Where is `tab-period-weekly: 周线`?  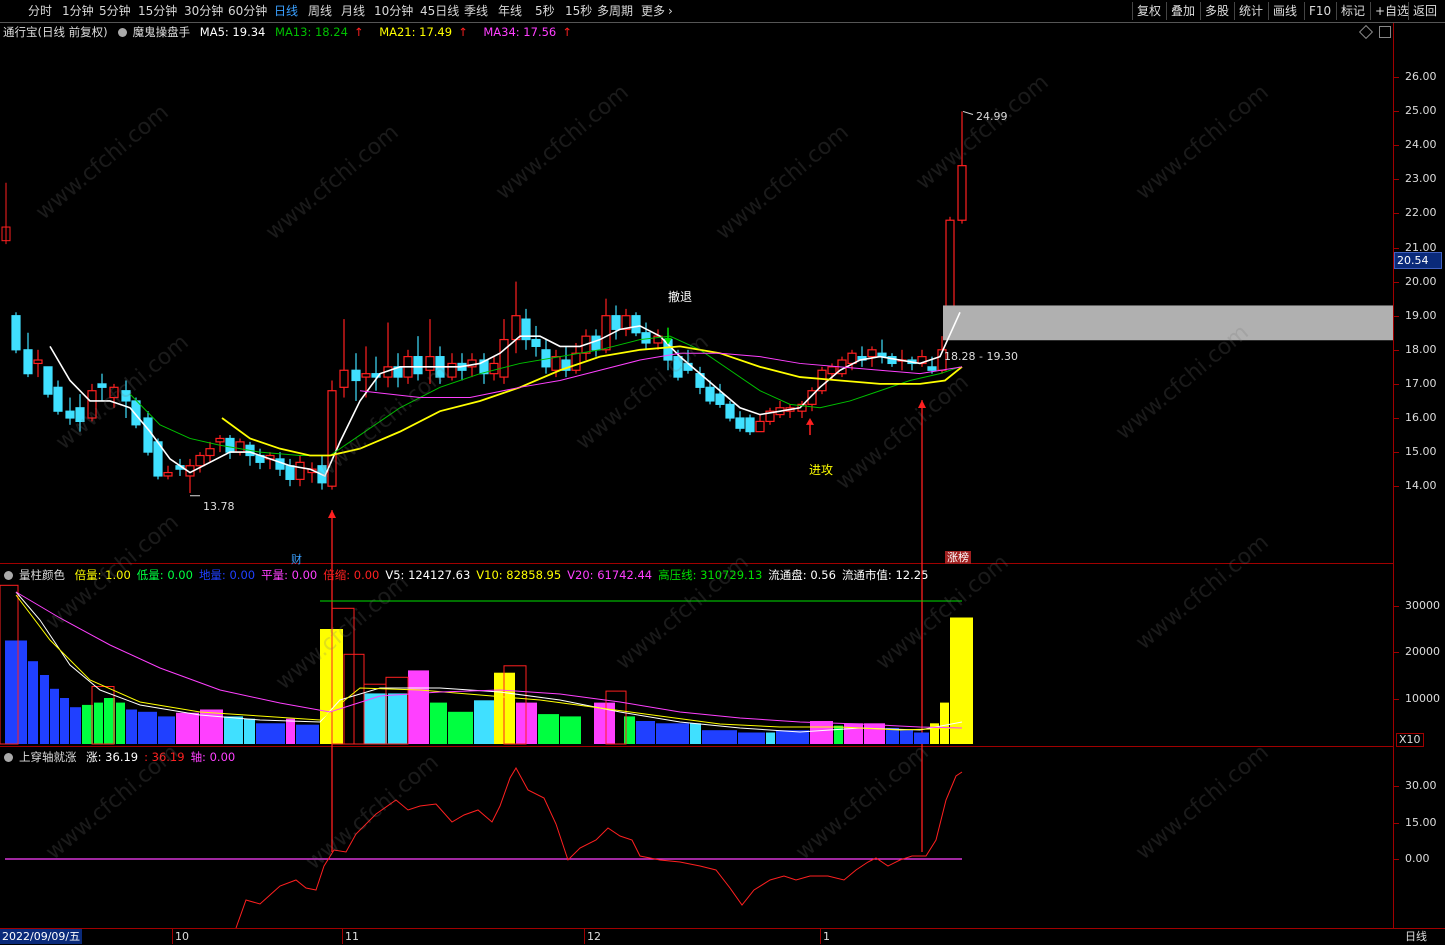 tab-period-weekly: 周线 is located at coordinates (320, 11).